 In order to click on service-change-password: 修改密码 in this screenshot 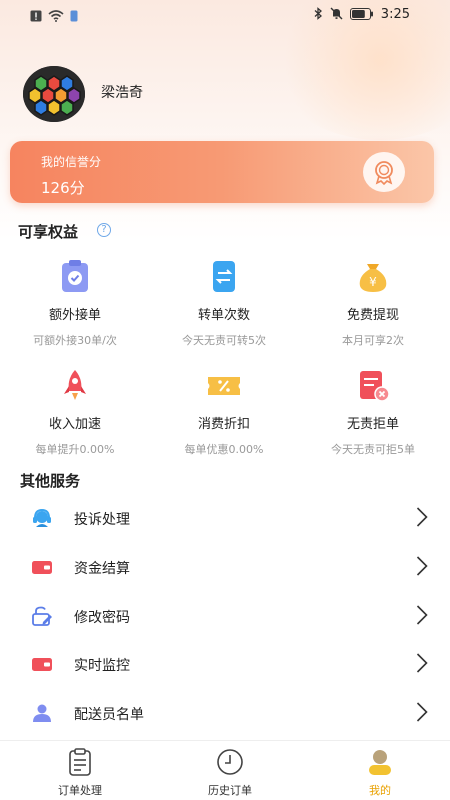, I will do `click(225, 616)`.